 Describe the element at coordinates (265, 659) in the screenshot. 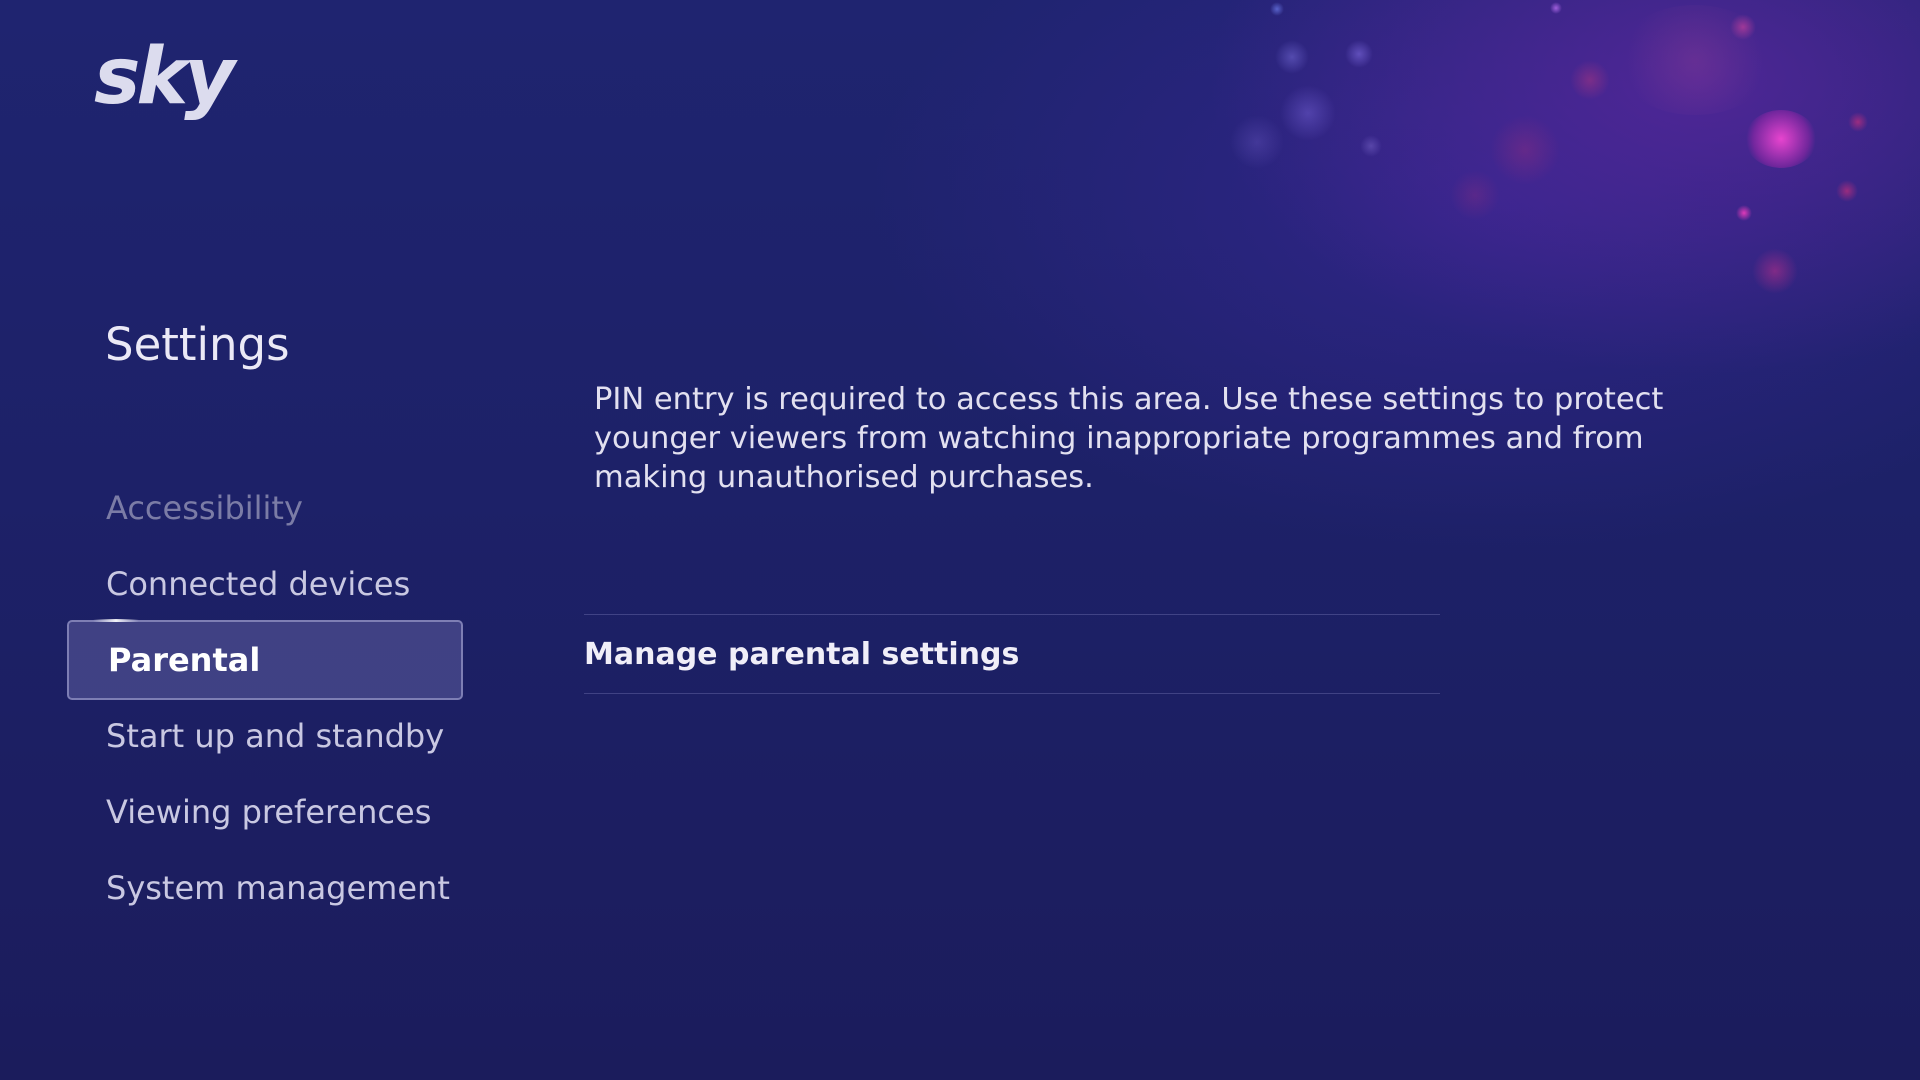

I see `sidebar-item-parental: Parental` at that location.